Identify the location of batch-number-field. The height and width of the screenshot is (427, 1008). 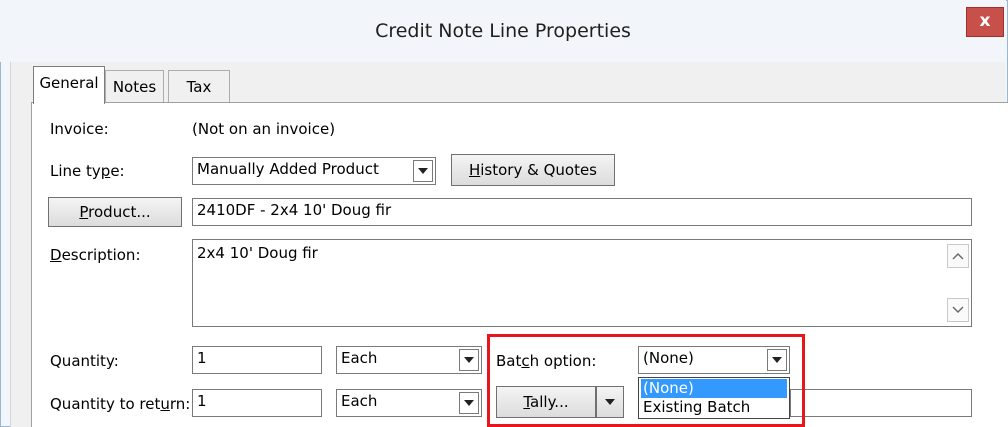
(881, 403).